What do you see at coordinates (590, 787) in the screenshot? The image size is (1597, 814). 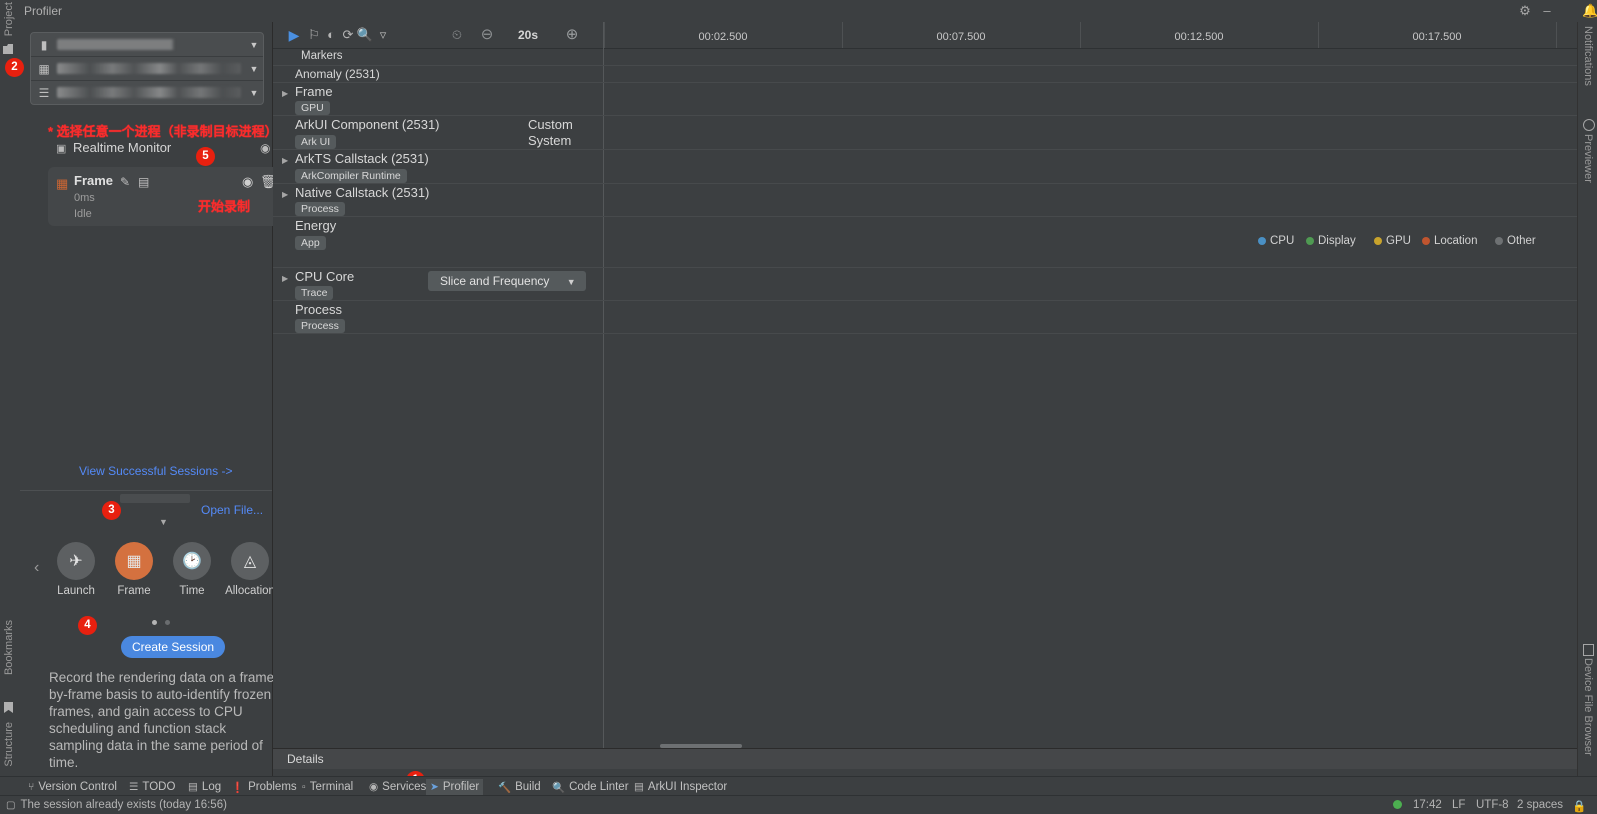 I see `tool-window-code-linter: 🔍 Code Linter` at bounding box center [590, 787].